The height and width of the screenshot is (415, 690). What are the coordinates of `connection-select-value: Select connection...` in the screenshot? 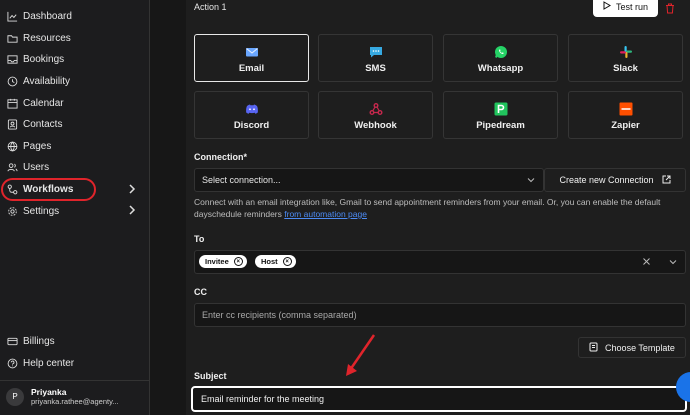 It's located at (241, 180).